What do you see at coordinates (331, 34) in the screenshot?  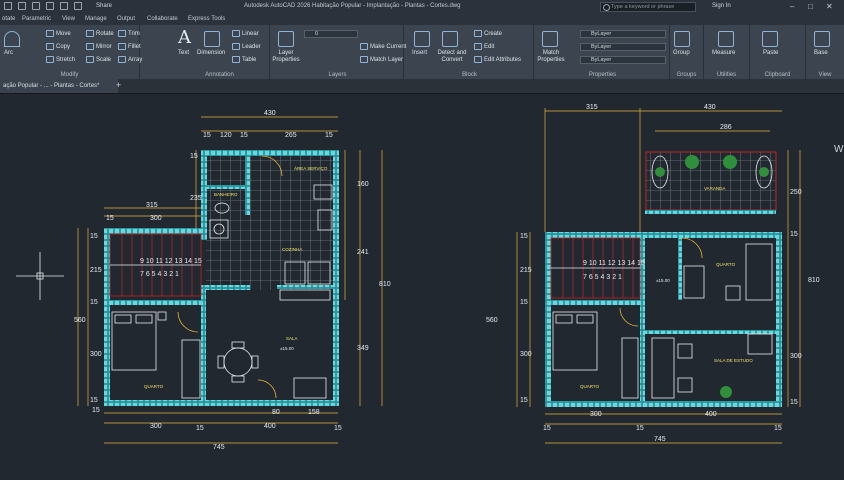 I see `layer-dropdown: 0` at bounding box center [331, 34].